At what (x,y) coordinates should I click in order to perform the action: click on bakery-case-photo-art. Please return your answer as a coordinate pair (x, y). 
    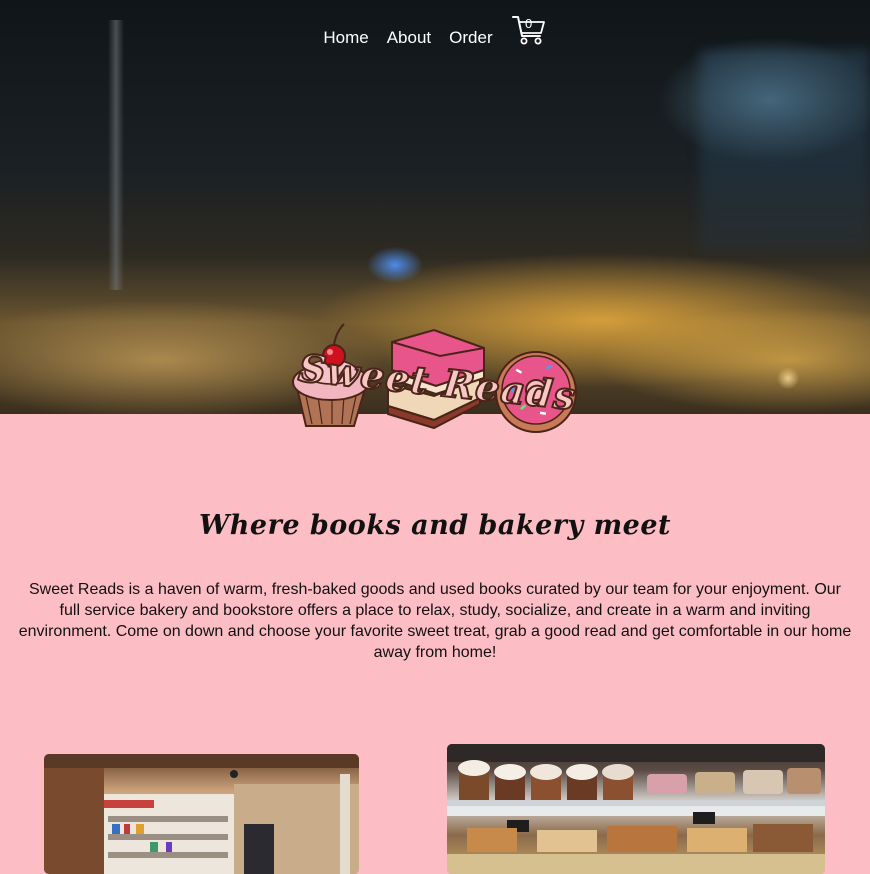
    Looking at the image, I should click on (636, 809).